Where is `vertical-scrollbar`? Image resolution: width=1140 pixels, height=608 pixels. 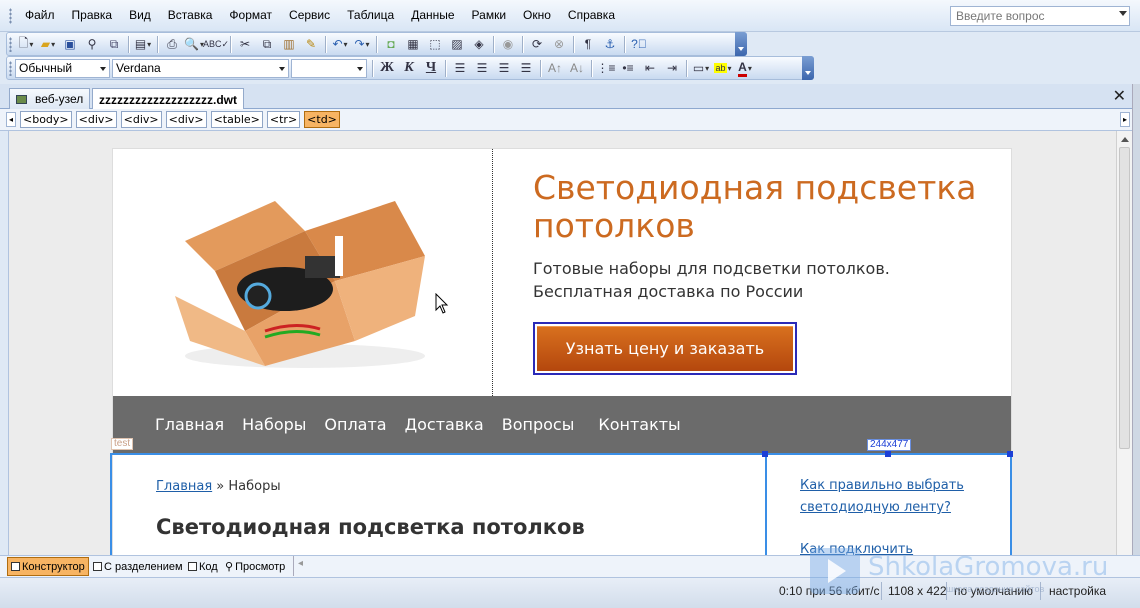
vertical-scrollbar is located at coordinates (1124, 343).